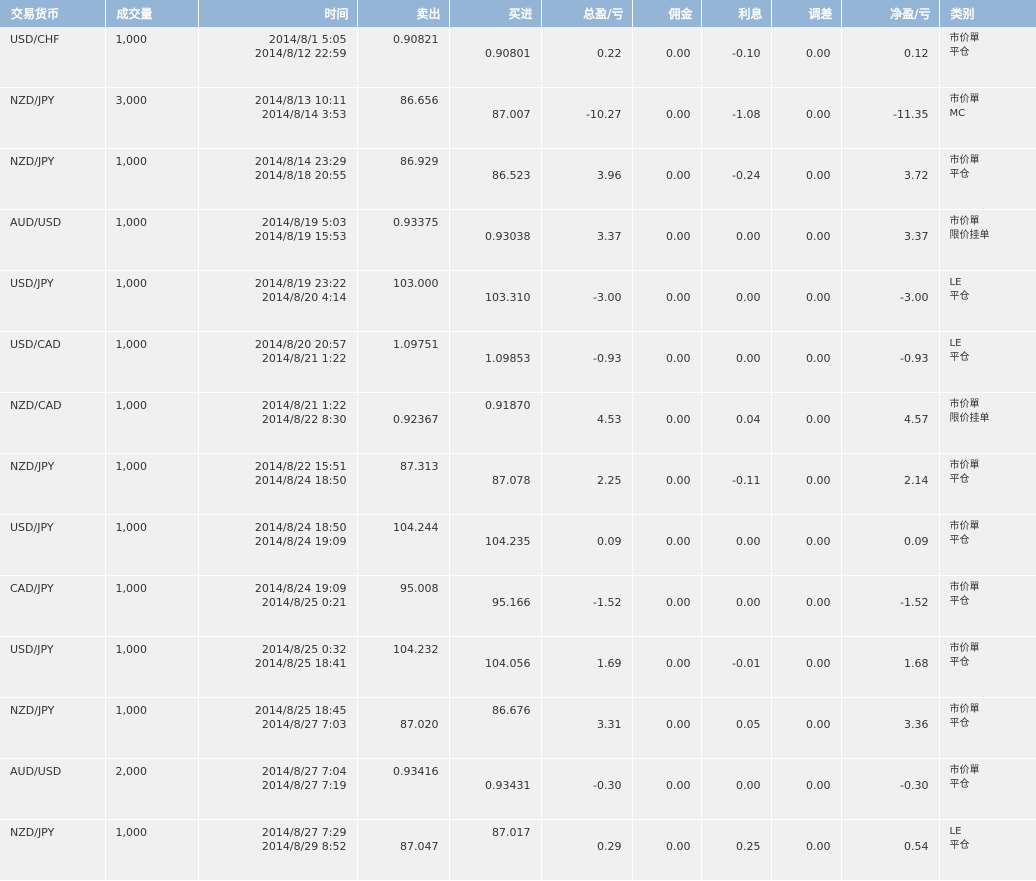 This screenshot has width=1036, height=881. I want to click on col-header-type: 类别, so click(987, 13).